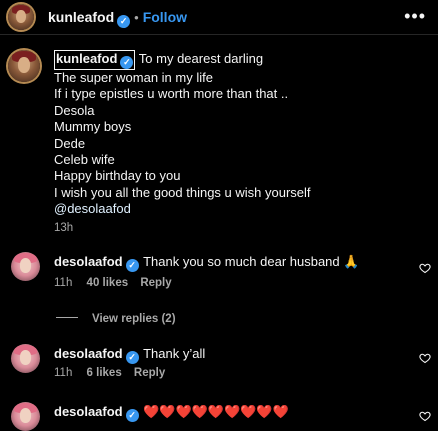 The image size is (438, 431). I want to click on caption-username: kunleafod ✓, so click(95, 60).